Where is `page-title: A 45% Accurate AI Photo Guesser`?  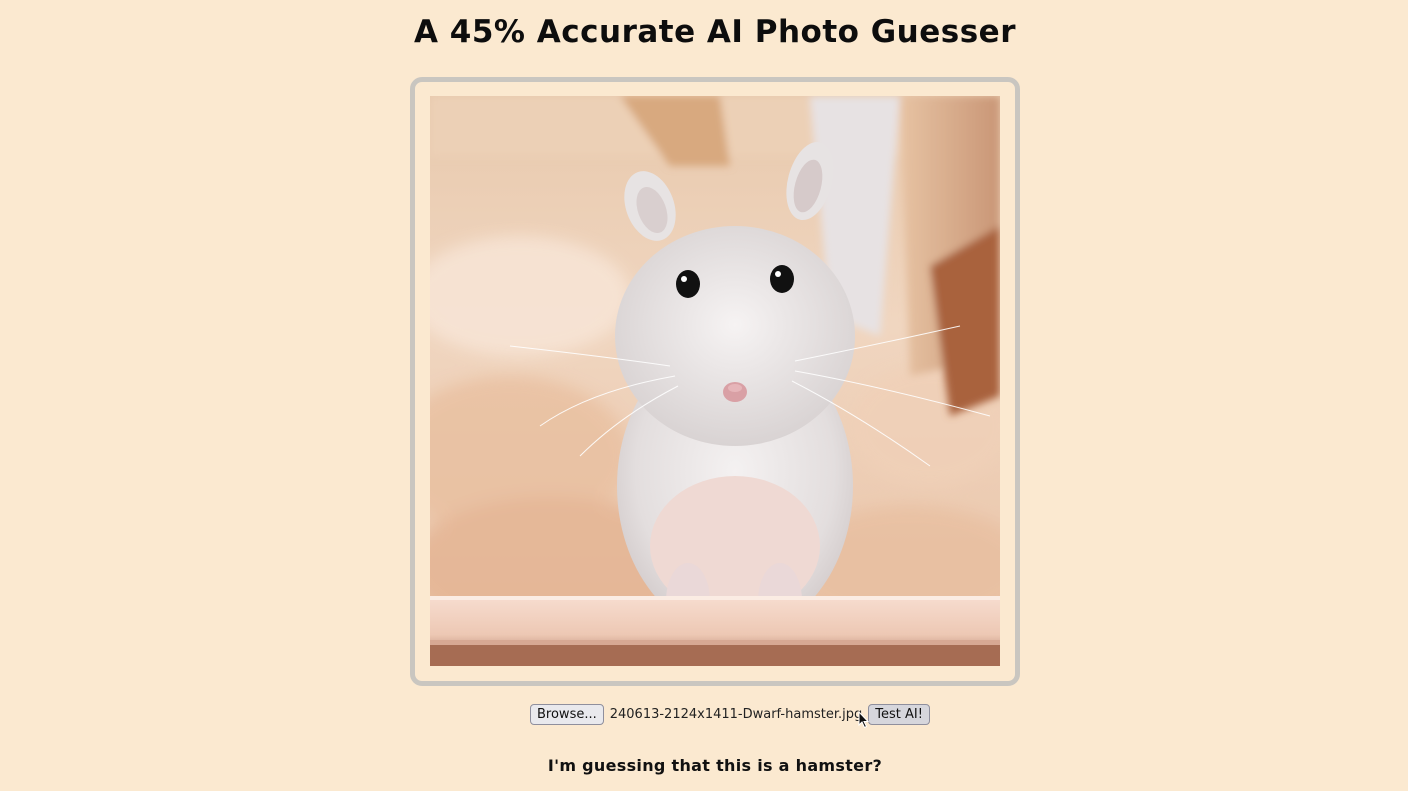 page-title: A 45% Accurate AI Photo Guesser is located at coordinates (714, 32).